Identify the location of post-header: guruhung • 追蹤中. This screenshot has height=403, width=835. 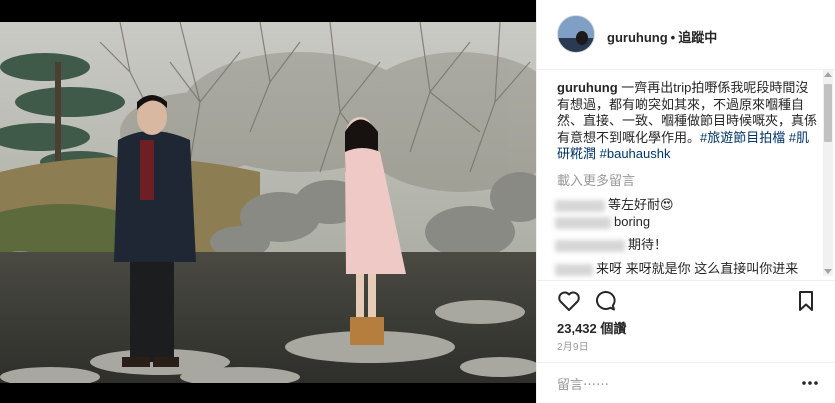
(686, 35).